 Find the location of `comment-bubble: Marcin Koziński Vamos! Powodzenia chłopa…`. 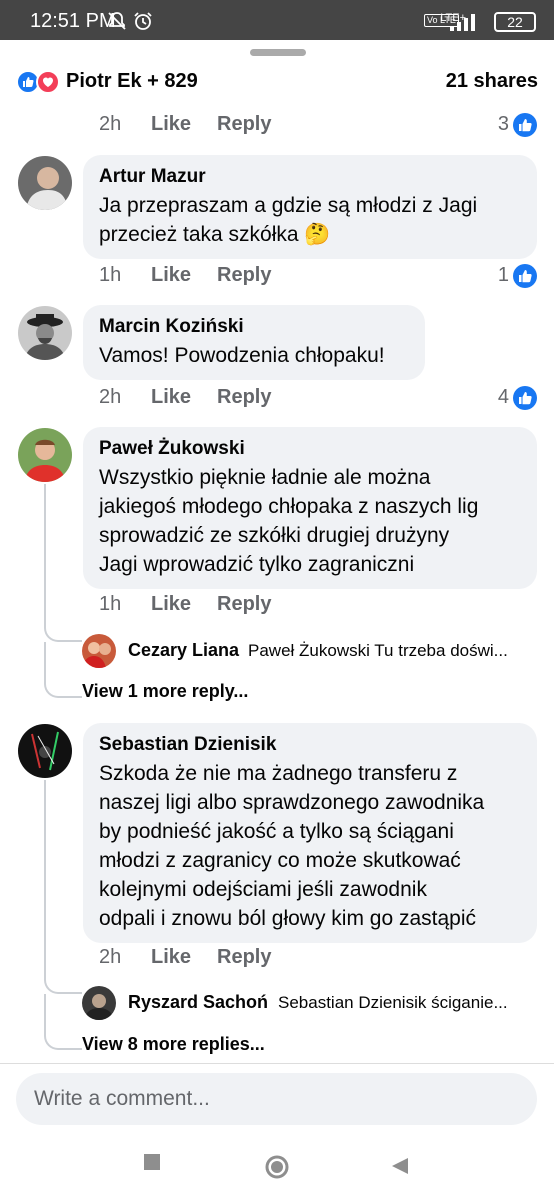

comment-bubble: Marcin Koziński Vamos! Powodzenia chłopa… is located at coordinates (254, 342).